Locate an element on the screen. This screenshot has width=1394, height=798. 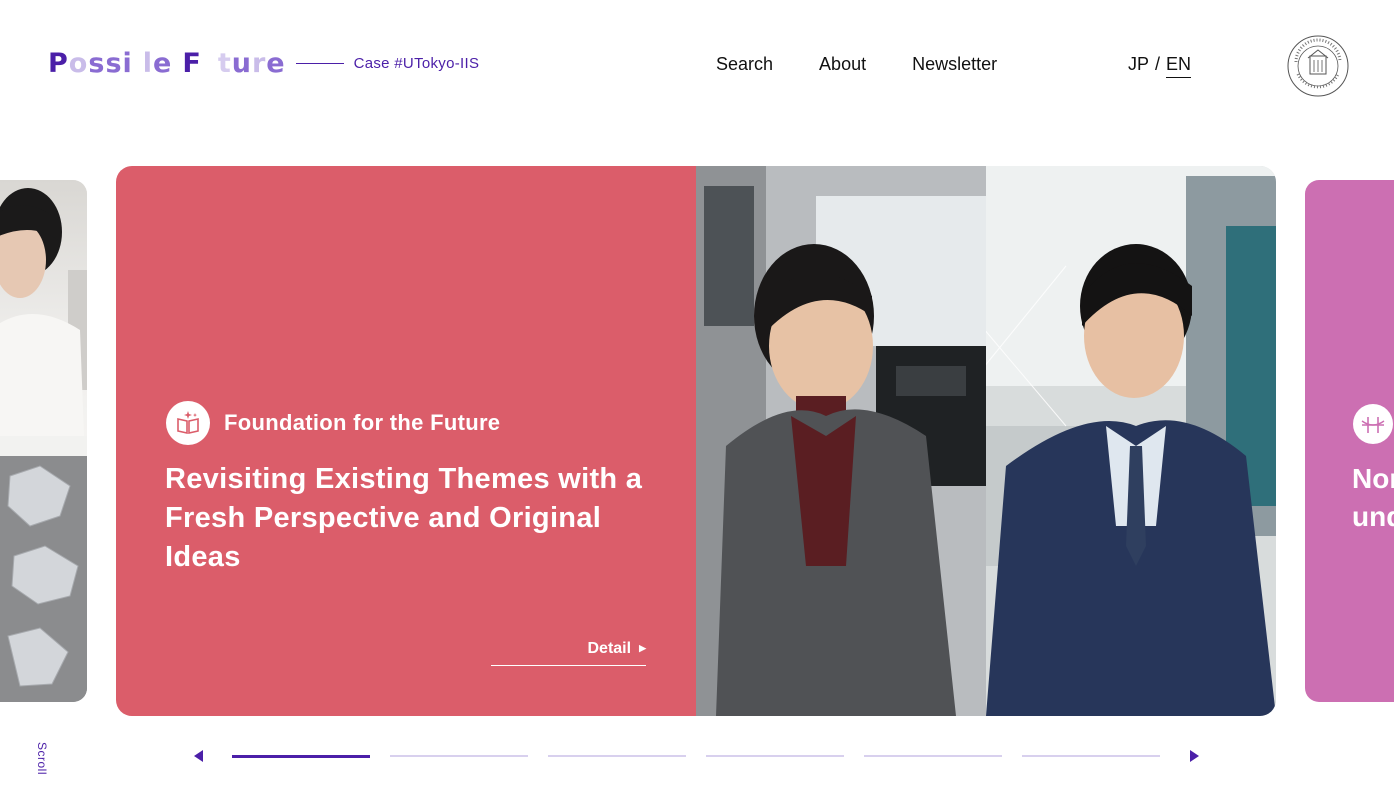
prev-slide-divider is located at coordinates (43, 446).